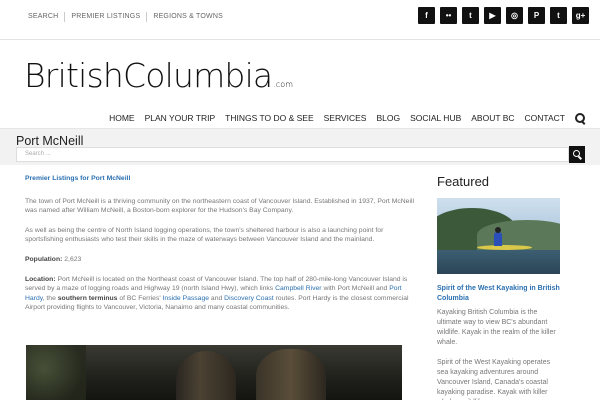 This screenshot has width=600, height=400. What do you see at coordinates (180, 118) in the screenshot?
I see `nav-plan-your-trip: PLAN YOUR TRIP` at bounding box center [180, 118].